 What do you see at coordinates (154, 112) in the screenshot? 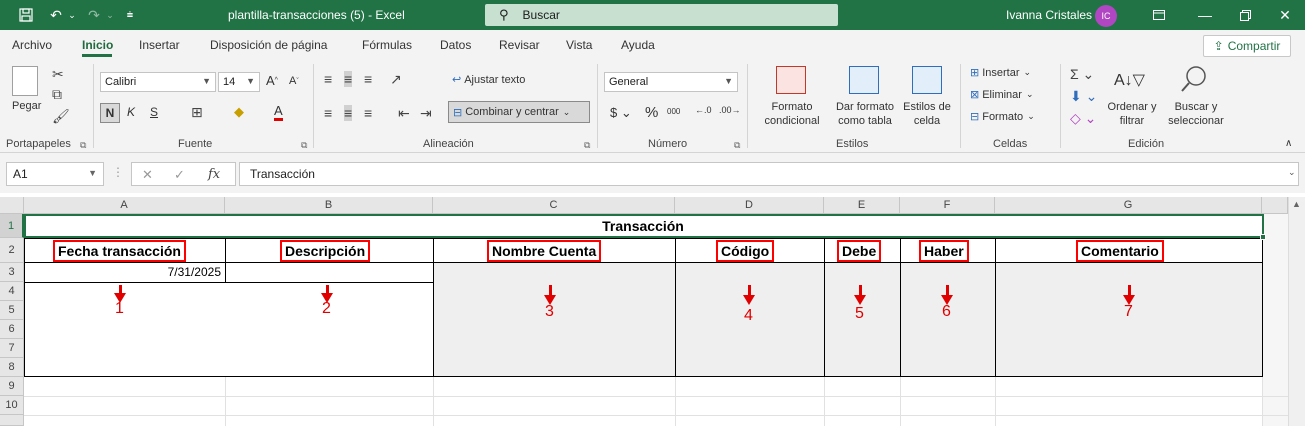
I see `underline-button: S` at bounding box center [154, 112].